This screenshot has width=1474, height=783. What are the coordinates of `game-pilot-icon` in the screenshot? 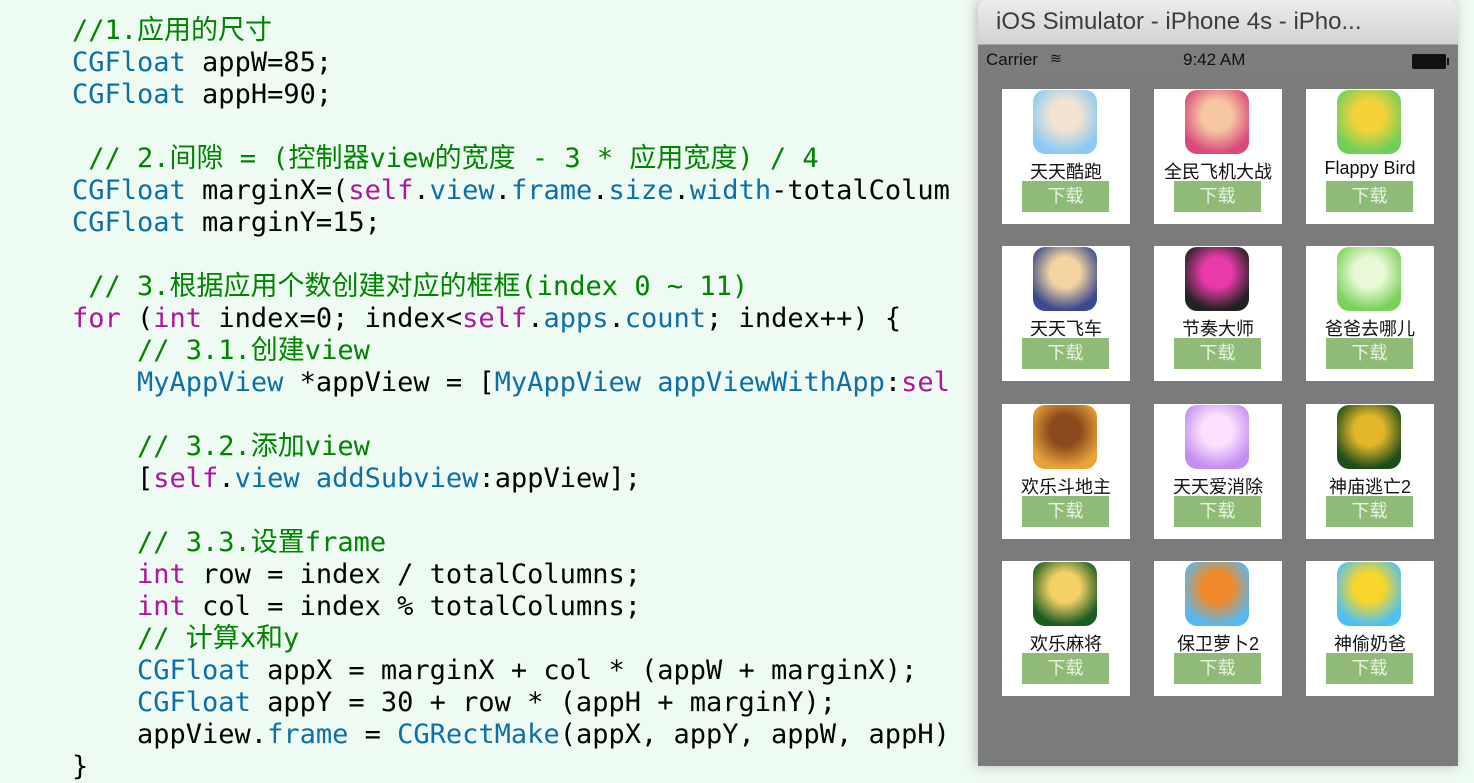 It's located at (1217, 122).